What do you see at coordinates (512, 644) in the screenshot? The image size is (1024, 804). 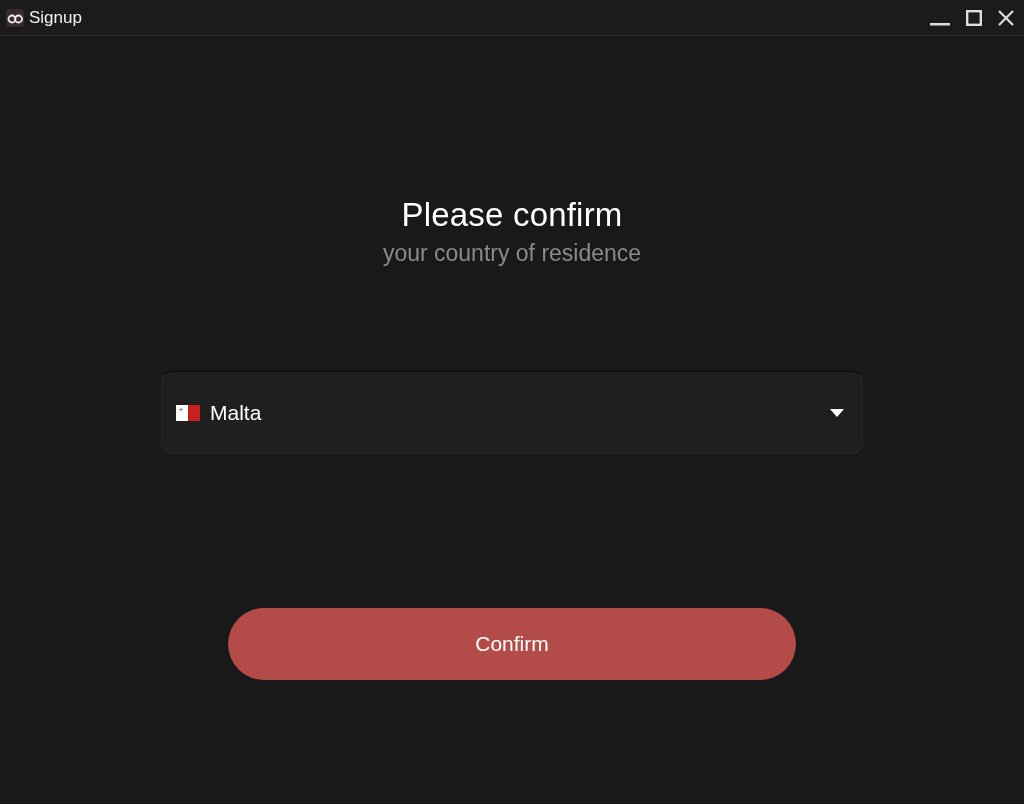 I see `confirm-button: Confirm` at bounding box center [512, 644].